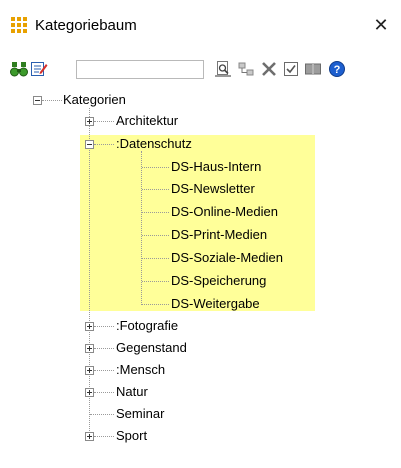 This screenshot has height=468, width=401. I want to click on link-icon, so click(246, 69).